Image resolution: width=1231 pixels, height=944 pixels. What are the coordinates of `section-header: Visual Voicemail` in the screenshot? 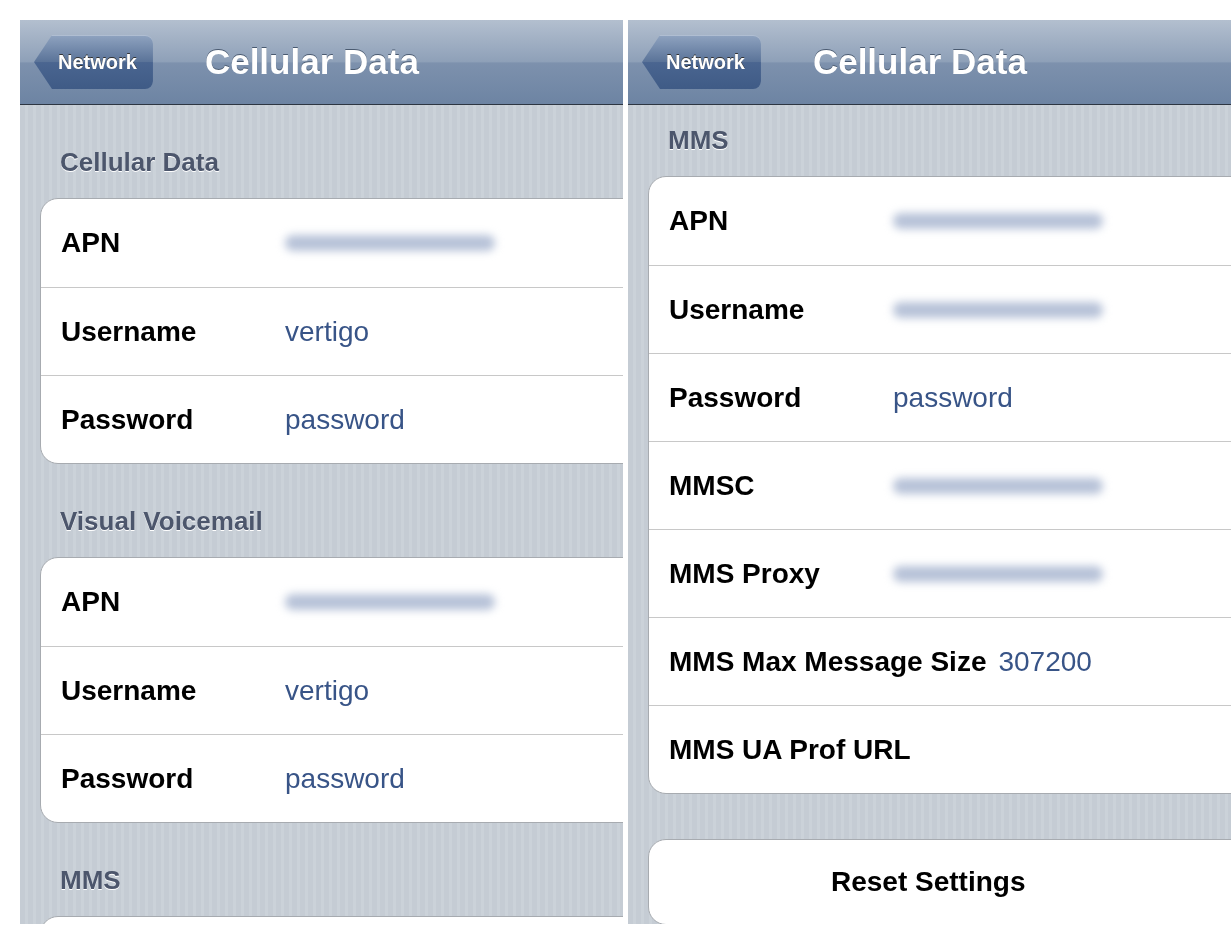 It's located at (161, 521).